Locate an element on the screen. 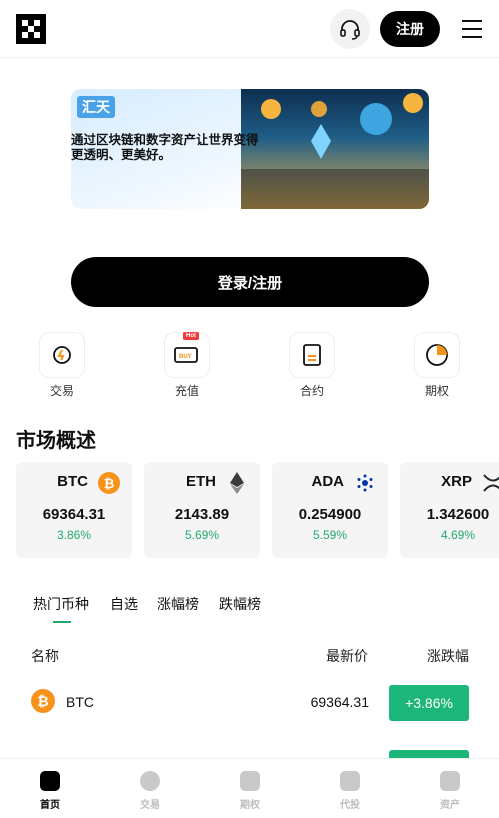 Image resolution: width=499 pixels, height=818 pixels. market-card-eth: ETH 2143.89 5.69% is located at coordinates (202, 510).